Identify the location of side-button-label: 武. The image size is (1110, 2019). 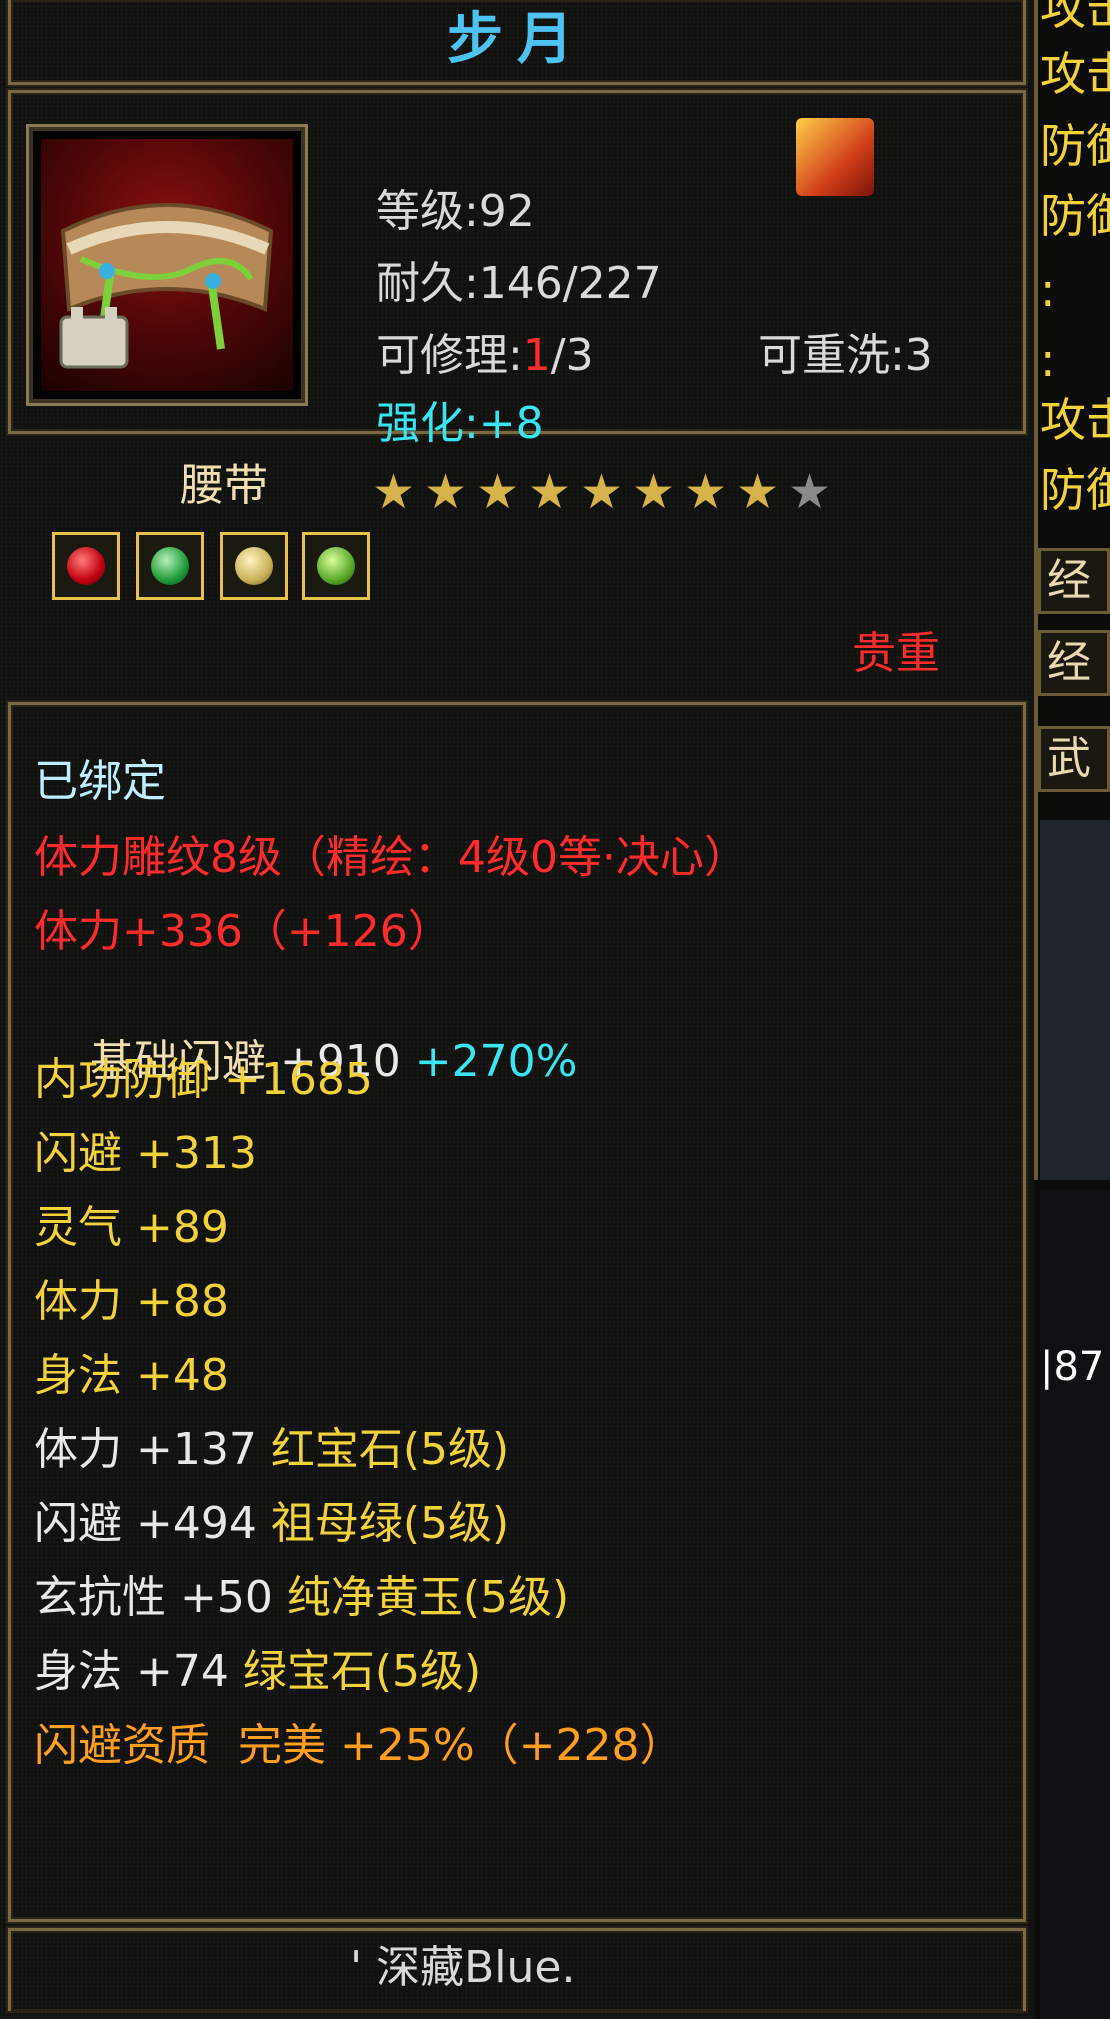
(1069, 758).